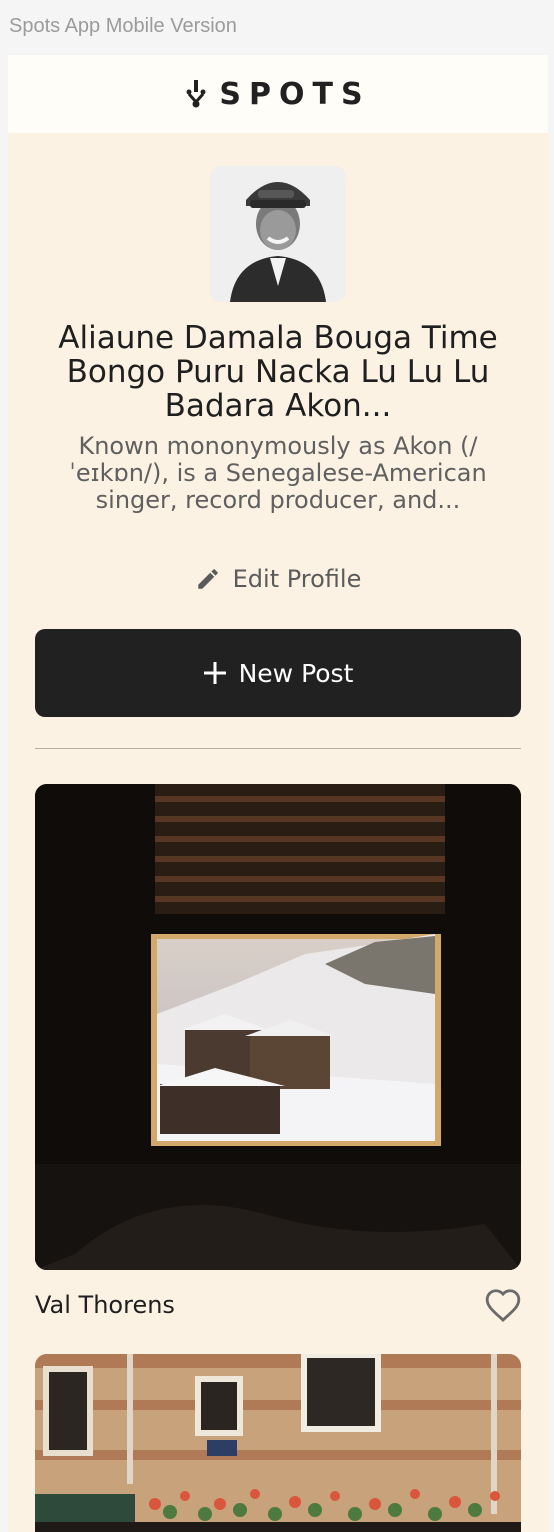 The height and width of the screenshot is (1532, 554). I want to click on edit-profile-button: Edit Profile, so click(278, 579).